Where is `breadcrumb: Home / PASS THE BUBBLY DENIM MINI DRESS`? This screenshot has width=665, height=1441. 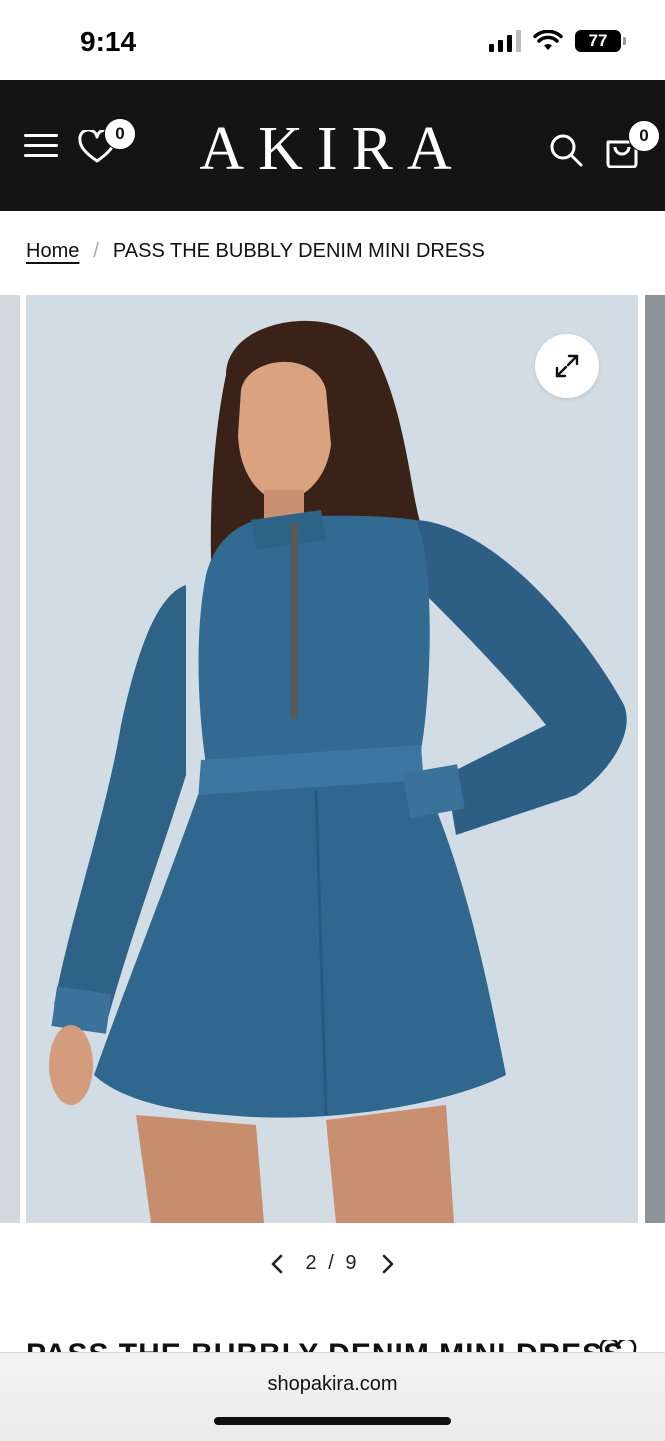 breadcrumb: Home / PASS THE BUBBLY DENIM MINI DRESS is located at coordinates (255, 251).